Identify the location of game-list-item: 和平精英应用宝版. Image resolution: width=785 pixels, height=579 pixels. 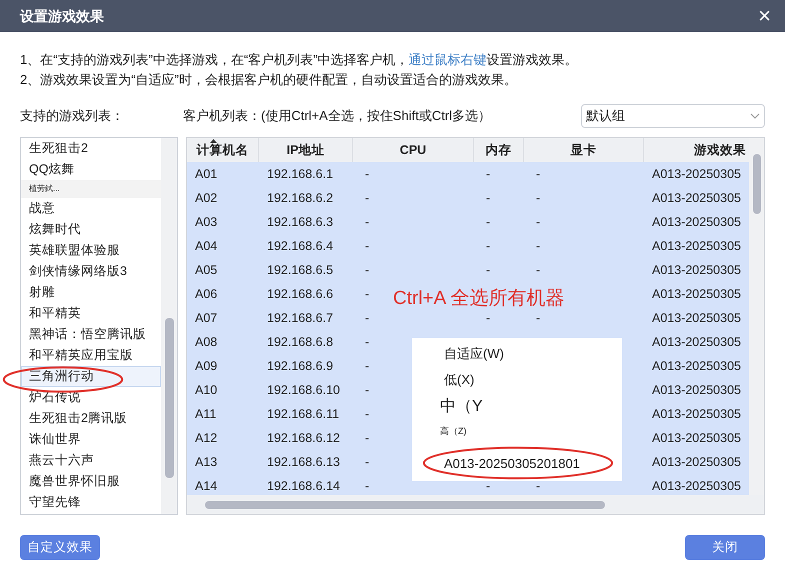
(91, 355).